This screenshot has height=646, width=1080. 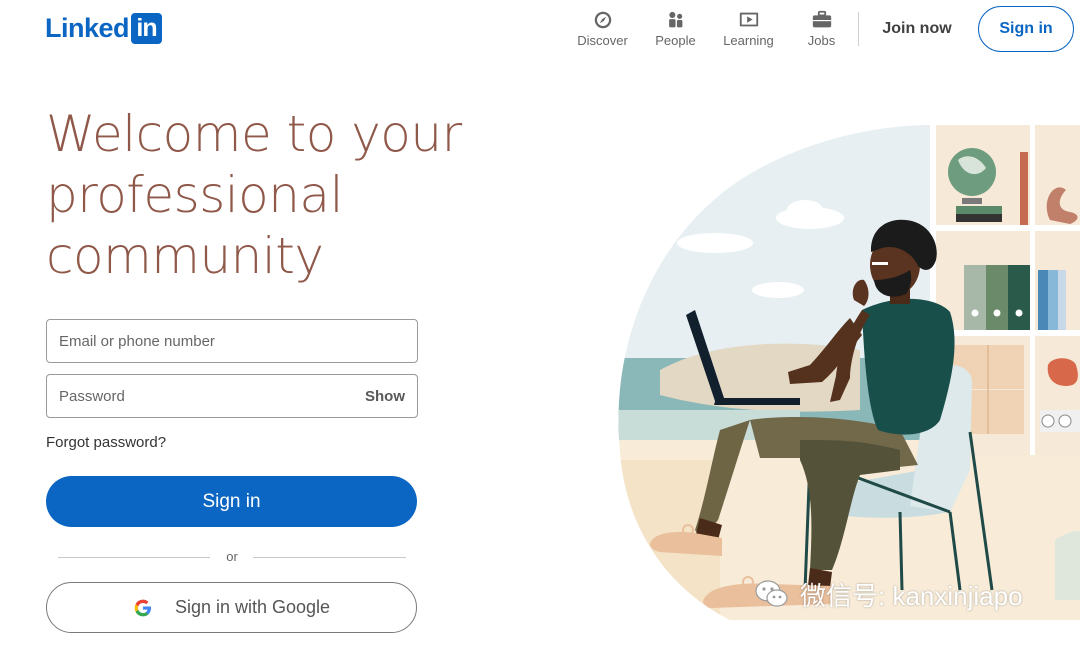 I want to click on or-separator: or, so click(x=232, y=556).